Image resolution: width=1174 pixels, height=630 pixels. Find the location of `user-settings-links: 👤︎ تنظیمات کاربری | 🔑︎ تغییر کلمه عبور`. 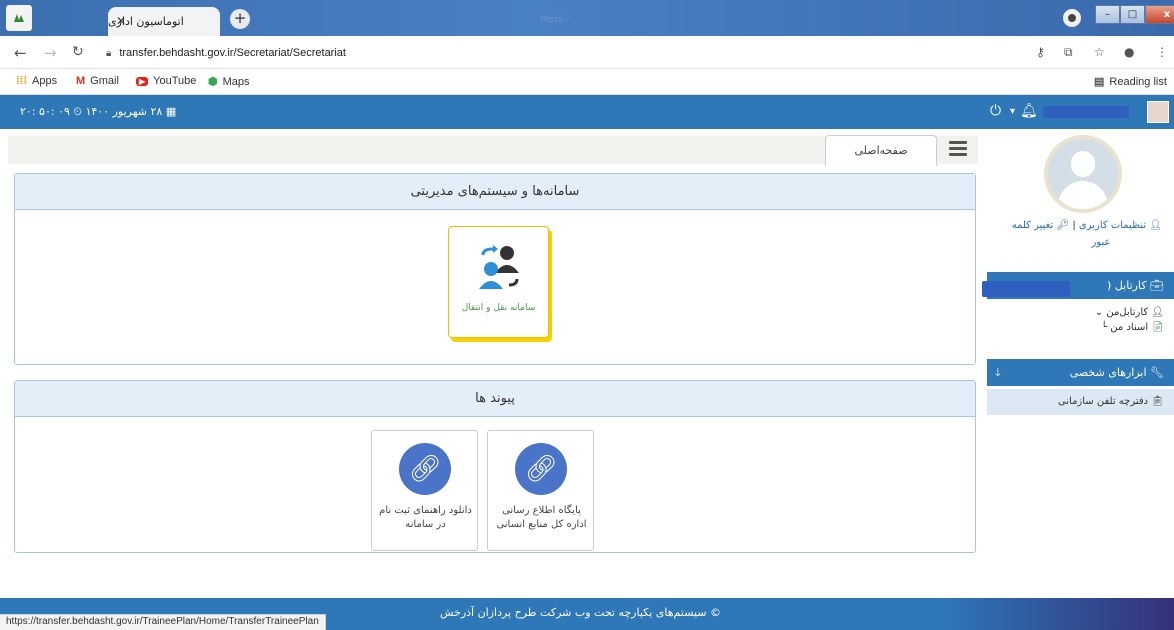

user-settings-links: 👤︎ تنظیمات کاربری | 🔑︎ تغییر کلمه عبور is located at coordinates (1080, 234).